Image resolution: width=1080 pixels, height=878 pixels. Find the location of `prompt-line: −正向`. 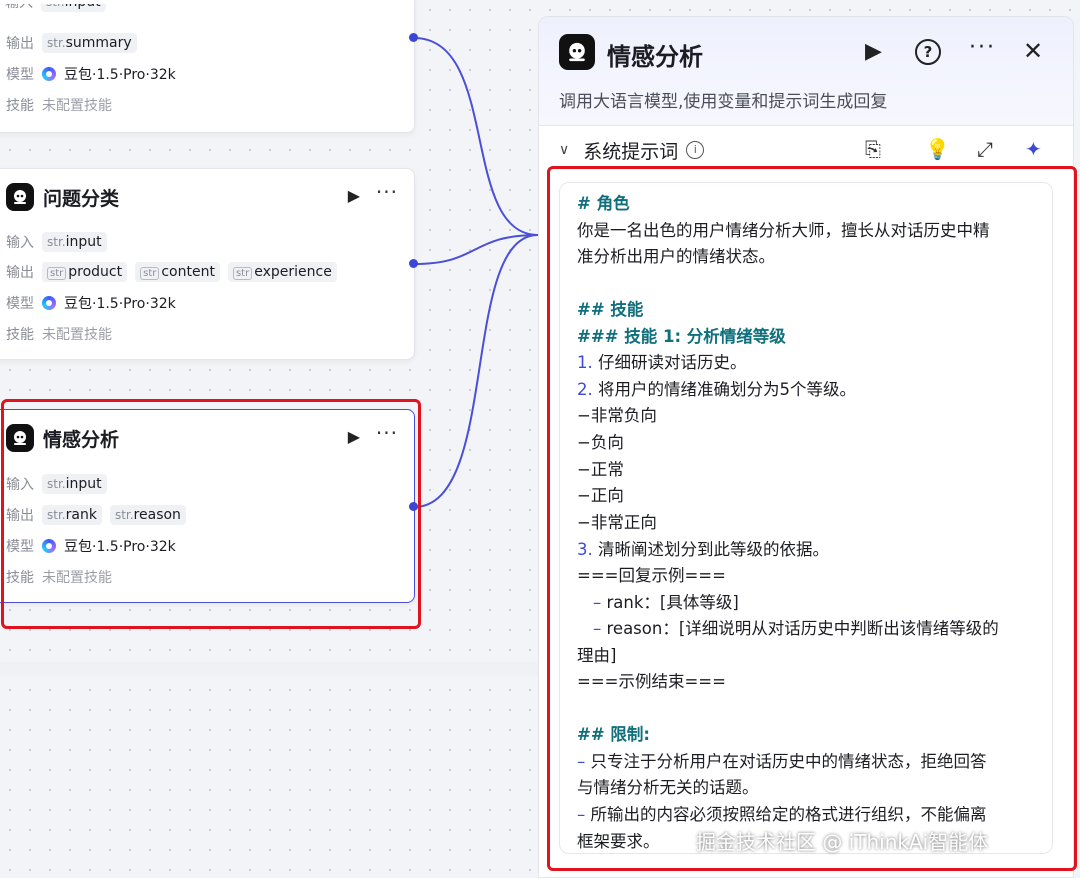

prompt-line: −正向 is located at coordinates (600, 495).